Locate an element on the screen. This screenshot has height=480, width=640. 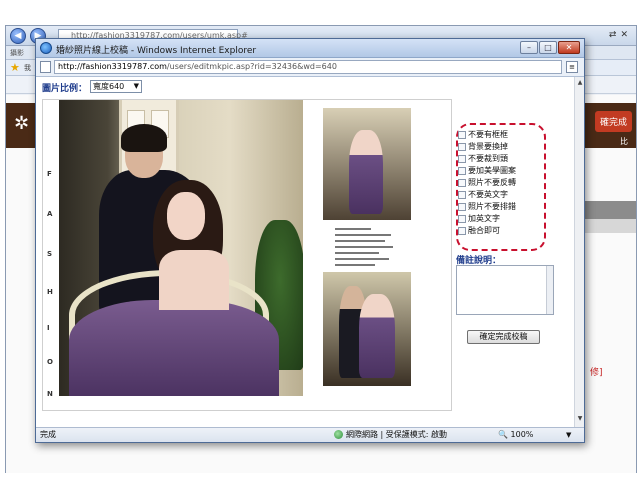
option-checkbox: 照片不要反轉 is located at coordinates (486, 183).